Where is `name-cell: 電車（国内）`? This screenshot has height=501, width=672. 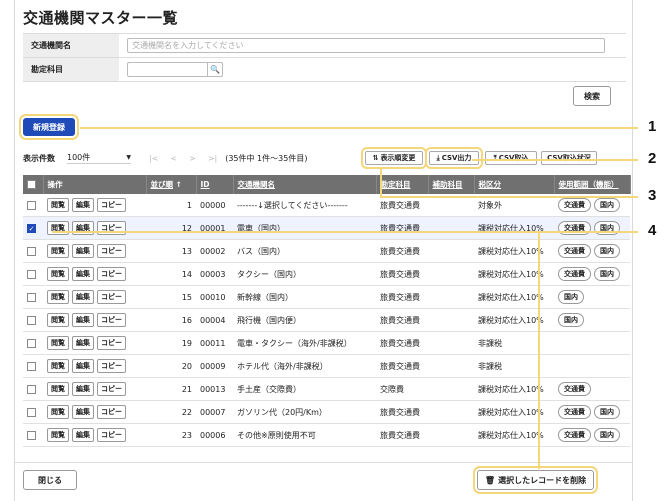 name-cell: 電車（国内） is located at coordinates (304, 228).